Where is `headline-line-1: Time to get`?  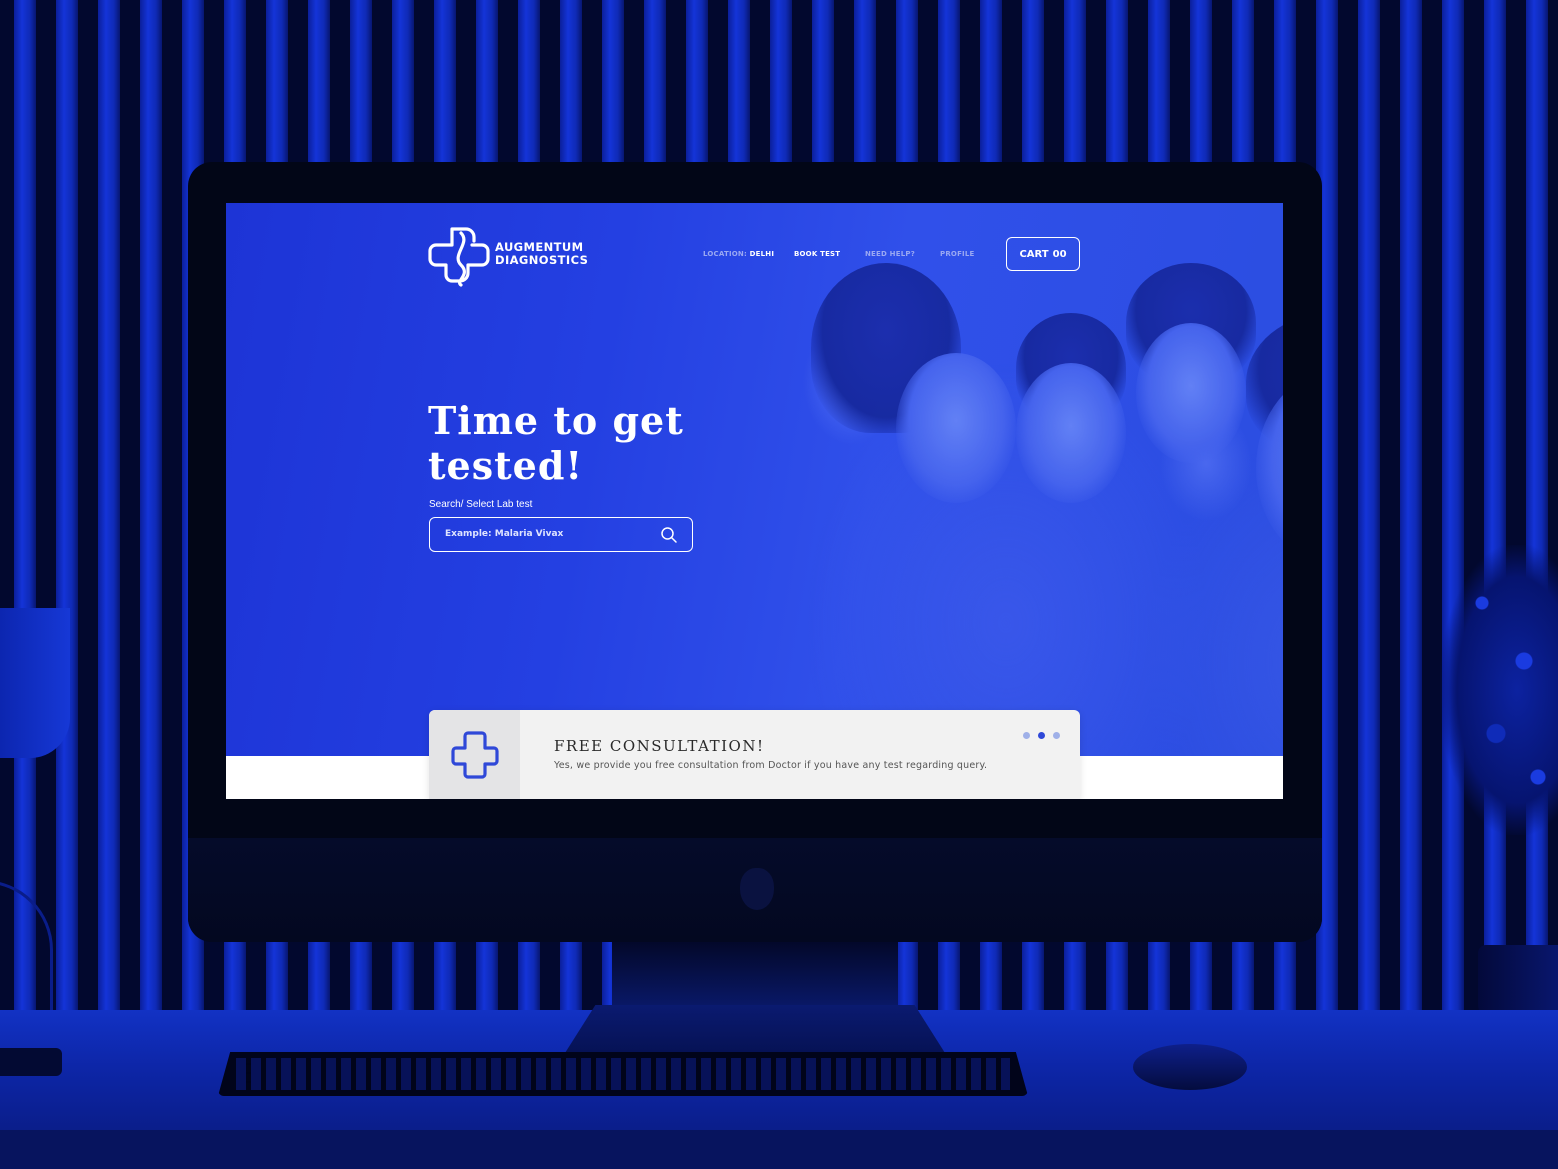
headline-line-1: Time to get is located at coordinates (556, 420).